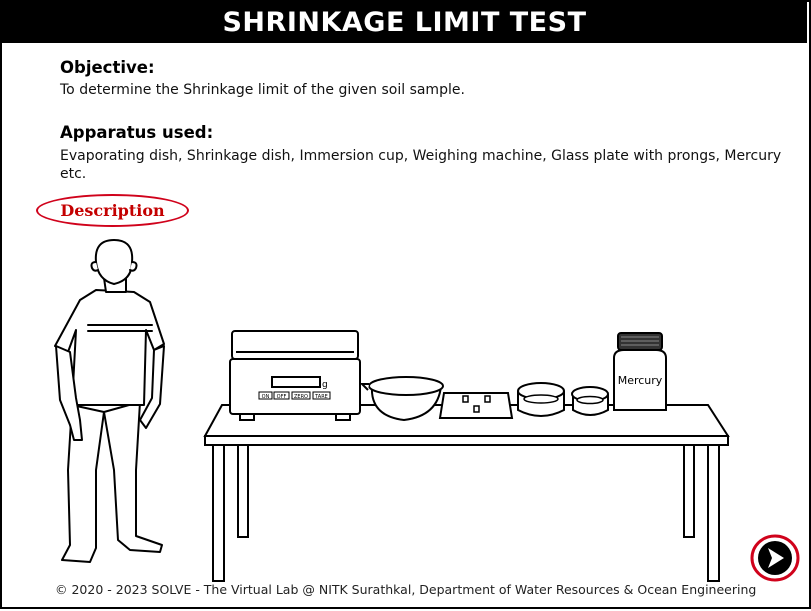 The width and height of the screenshot is (811, 611). I want to click on arrow-right-icon, so click(775, 558).